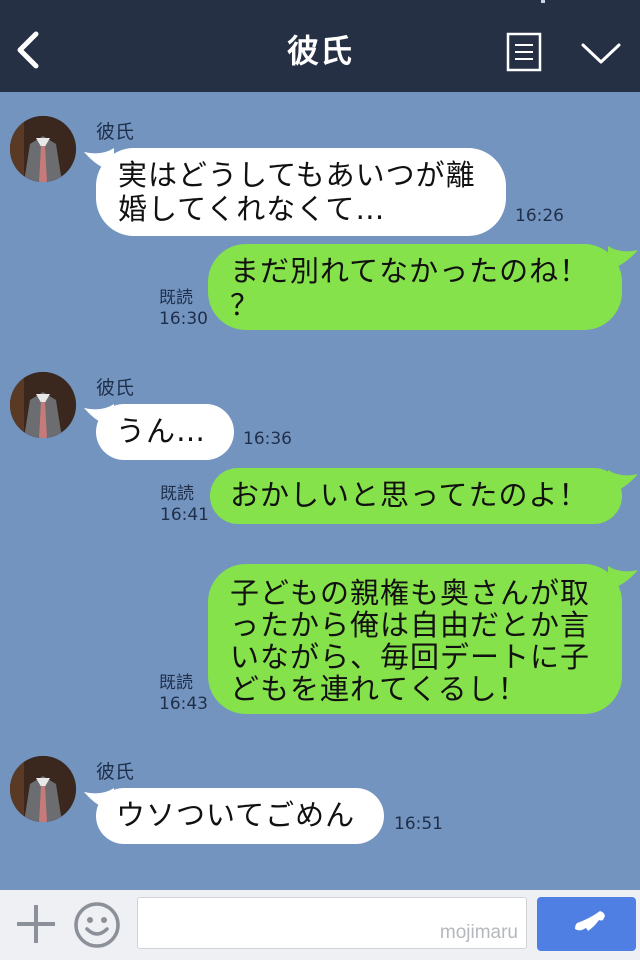  Describe the element at coordinates (183, 704) in the screenshot. I see `message-time: 16:43` at that location.